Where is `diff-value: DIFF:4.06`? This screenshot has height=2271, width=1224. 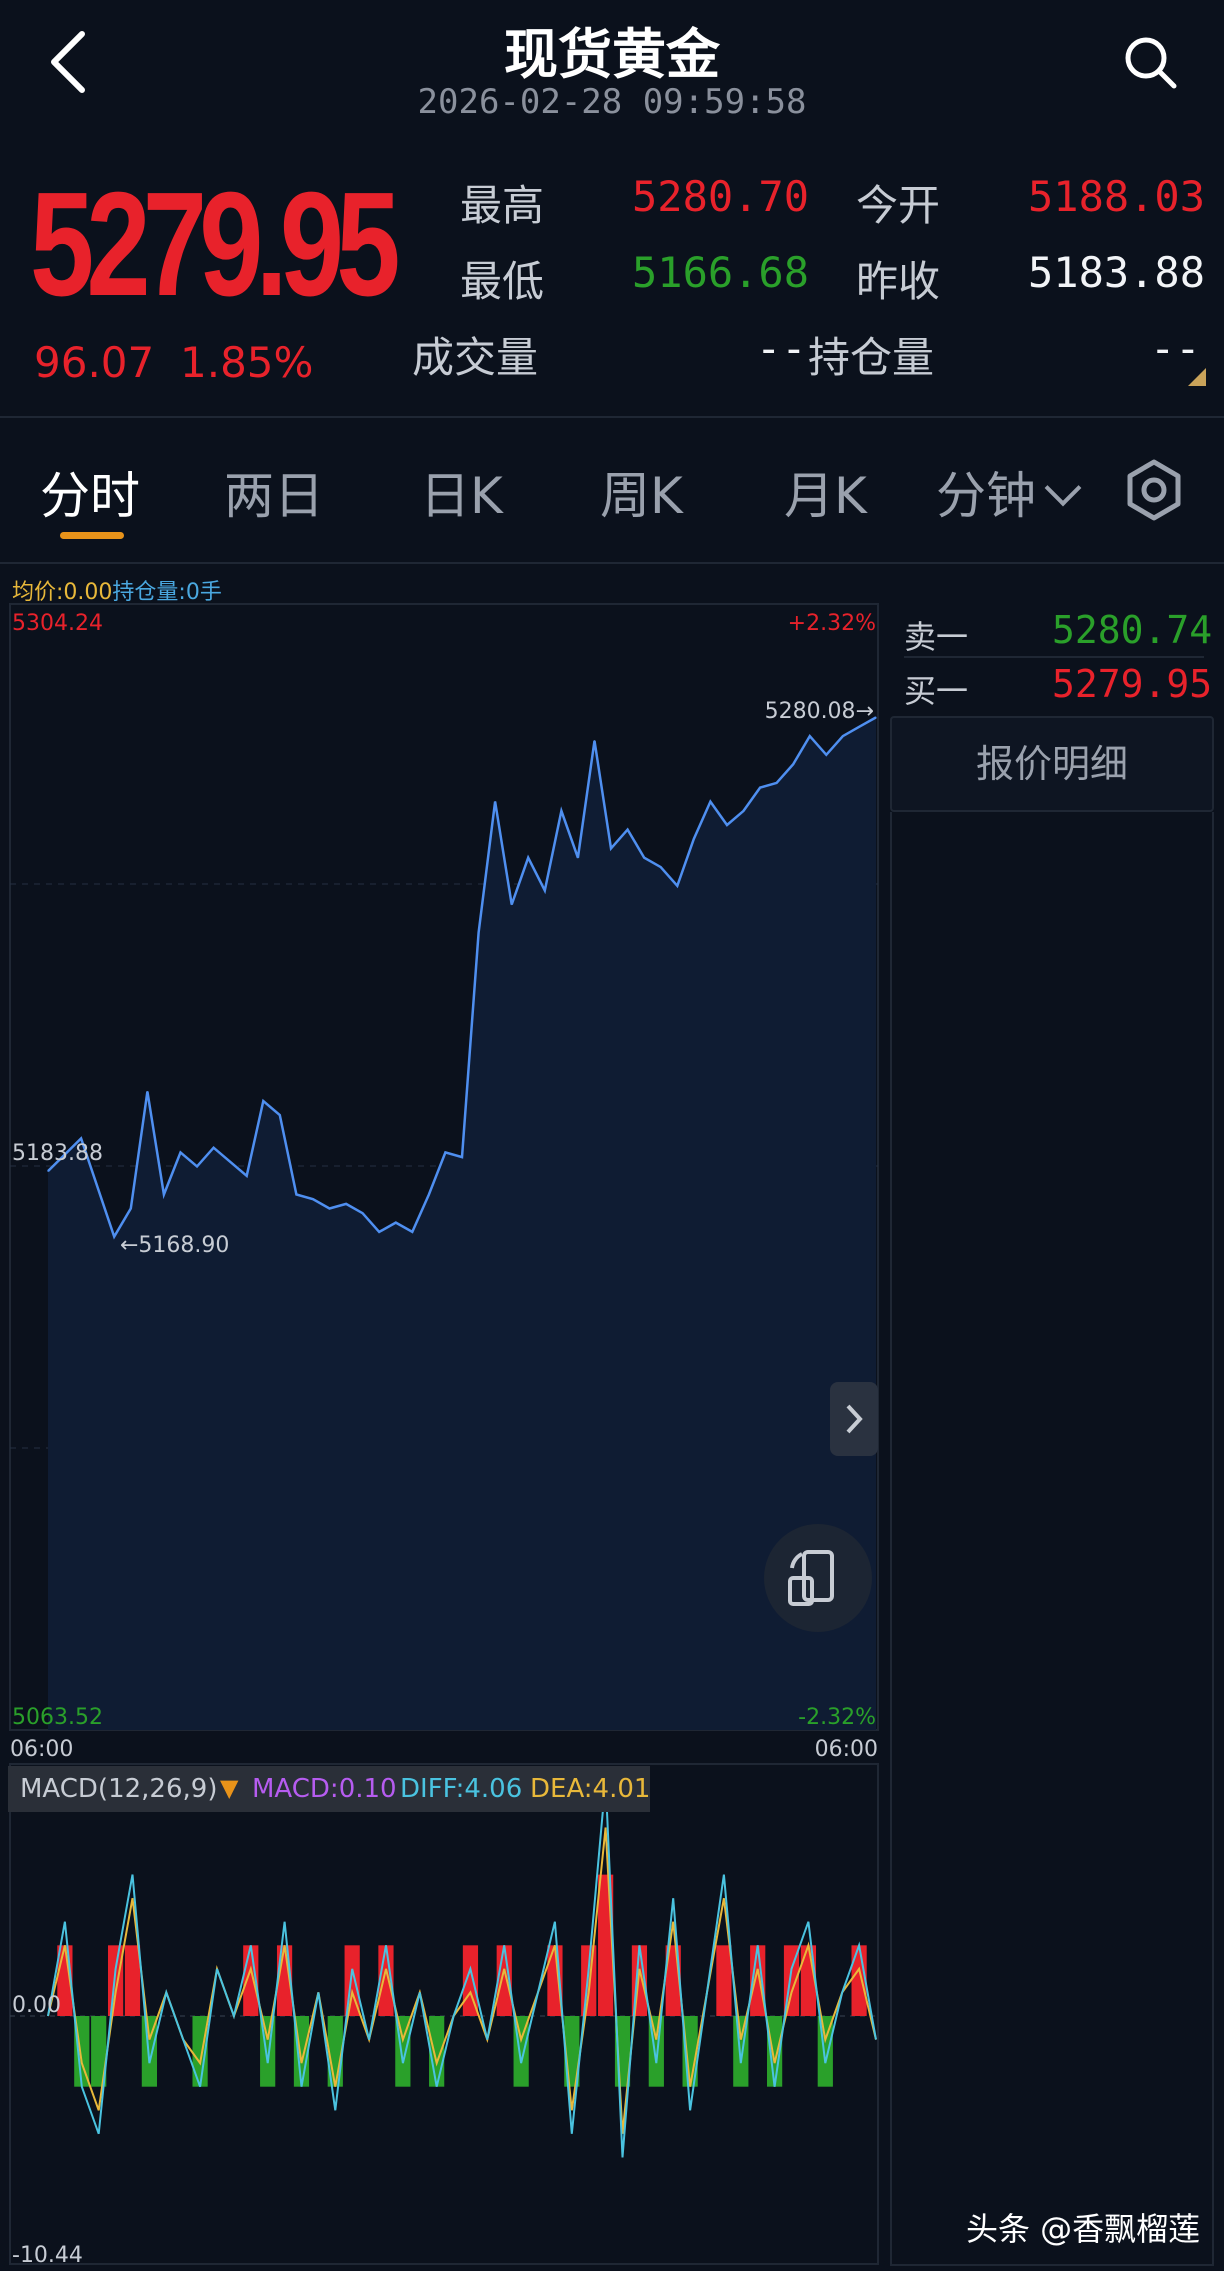
diff-value: DIFF:4.06 is located at coordinates (461, 1789).